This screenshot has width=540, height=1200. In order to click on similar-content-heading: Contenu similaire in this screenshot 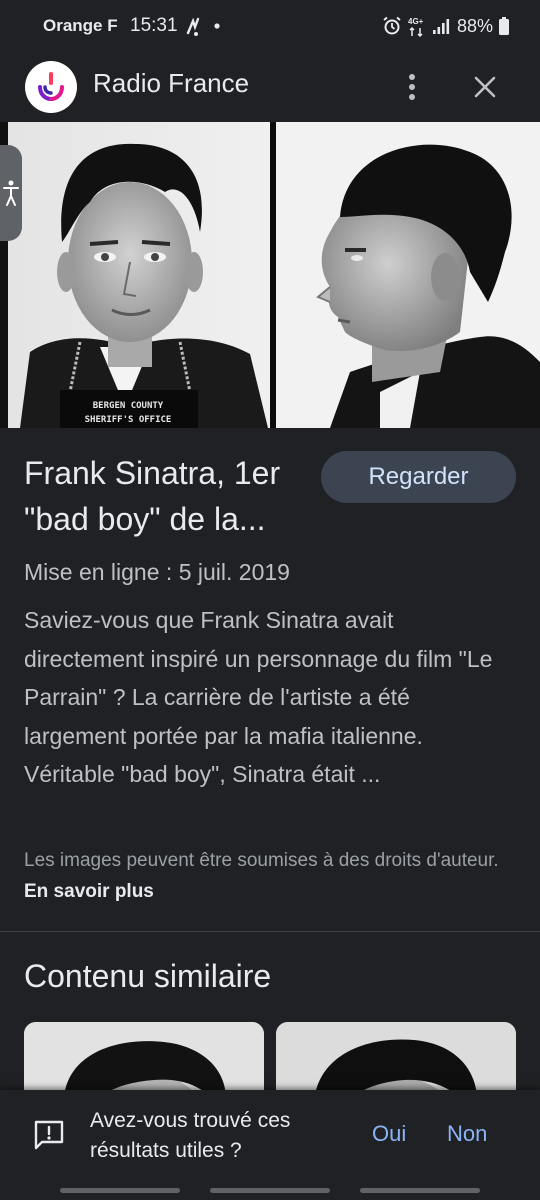, I will do `click(148, 976)`.